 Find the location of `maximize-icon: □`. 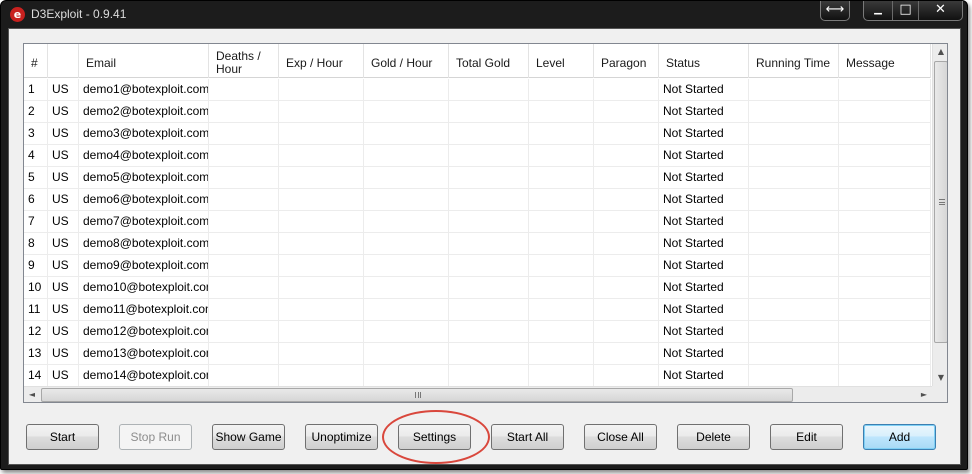

maximize-icon: □ is located at coordinates (905, 10).